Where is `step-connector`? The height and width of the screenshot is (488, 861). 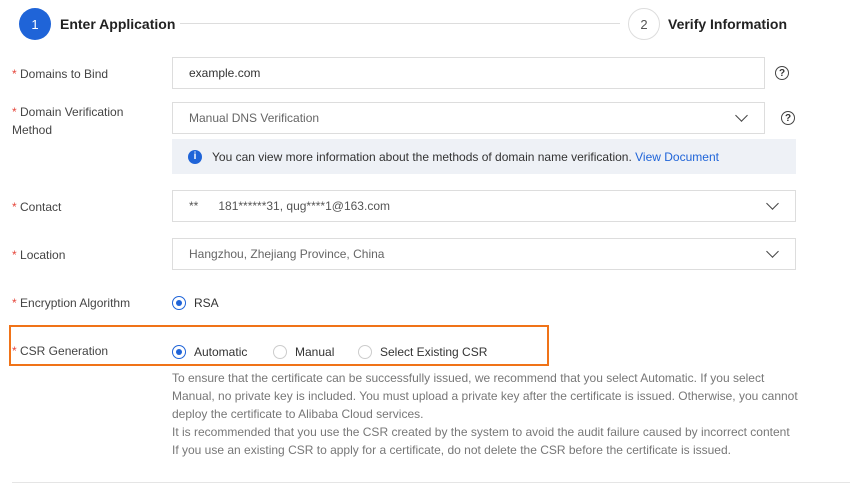 step-connector is located at coordinates (400, 23).